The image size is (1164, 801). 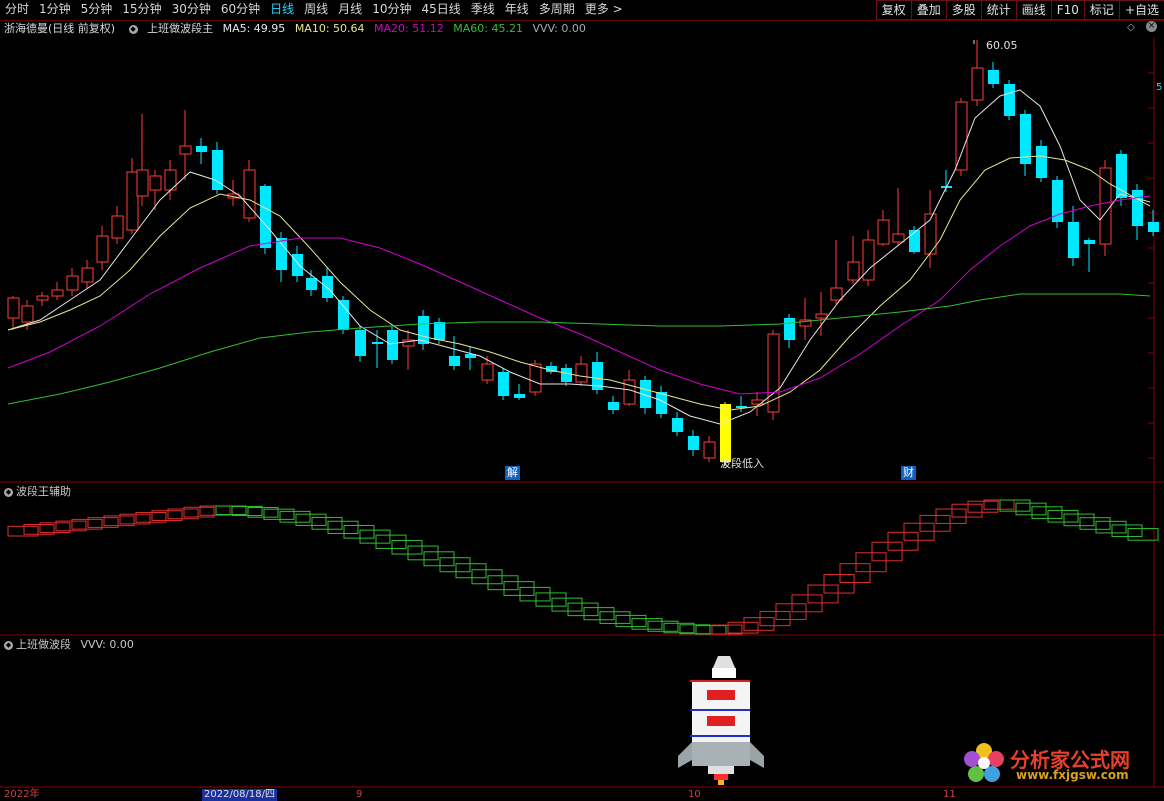 What do you see at coordinates (512, 473) in the screenshot?
I see `news-marker-jie: 解` at bounding box center [512, 473].